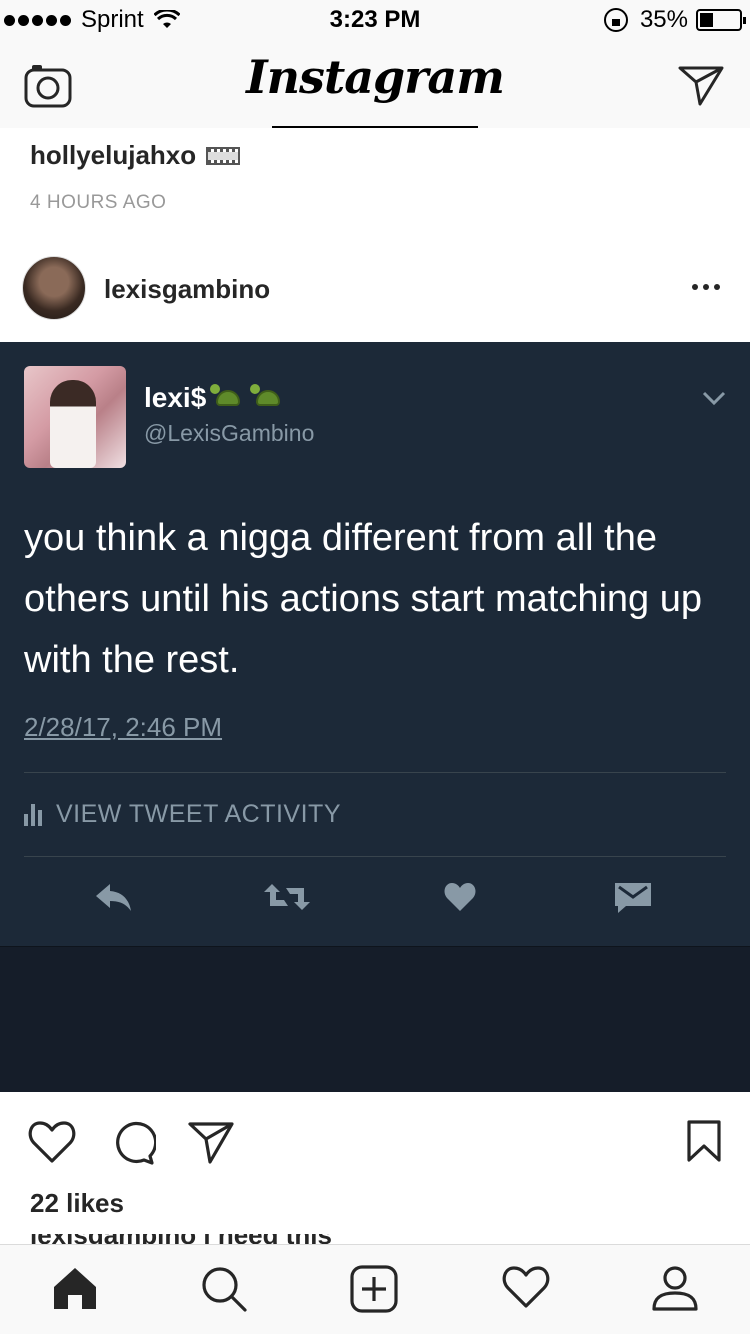 Image resolution: width=750 pixels, height=1334 pixels. Describe the element at coordinates (134, 1145) in the screenshot. I see `comment-icon` at that location.